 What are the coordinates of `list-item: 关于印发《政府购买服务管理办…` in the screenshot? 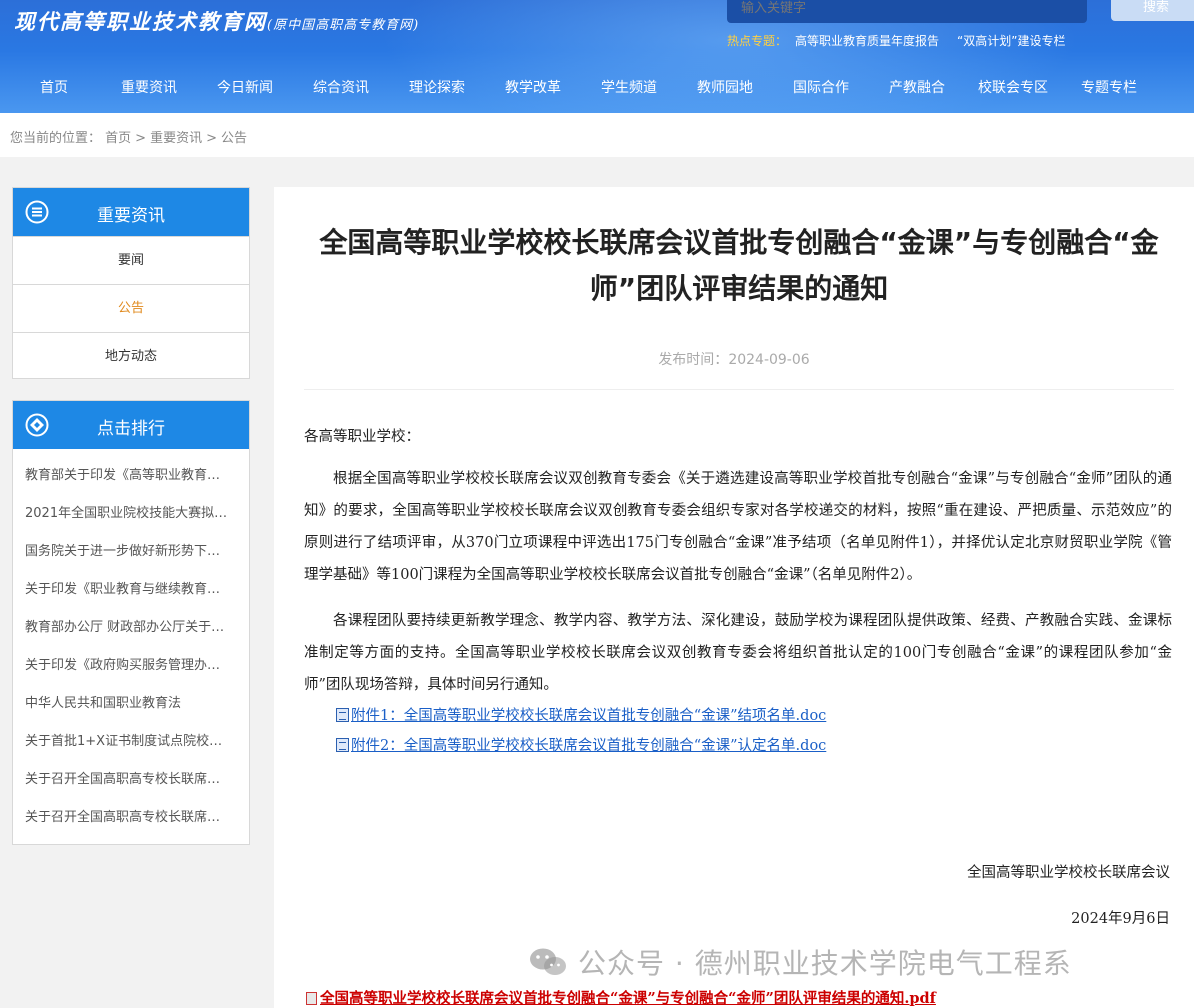 It's located at (127, 668).